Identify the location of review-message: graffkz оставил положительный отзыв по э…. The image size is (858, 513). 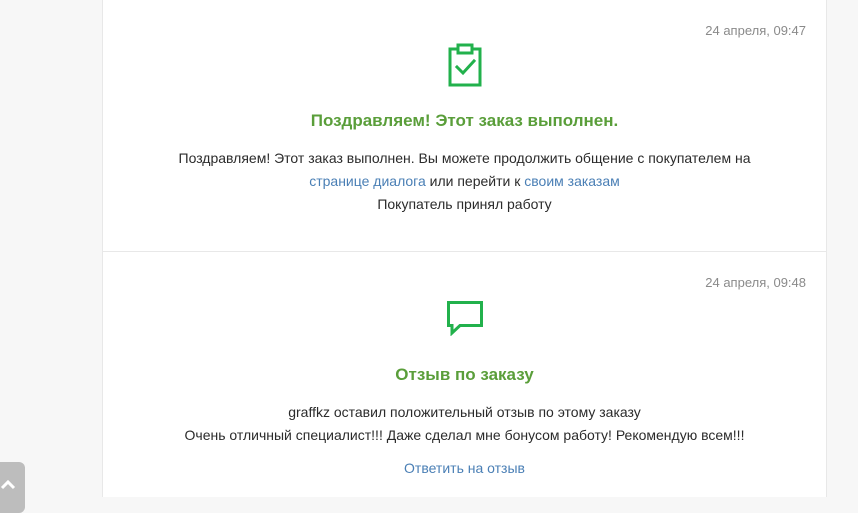
(464, 440).